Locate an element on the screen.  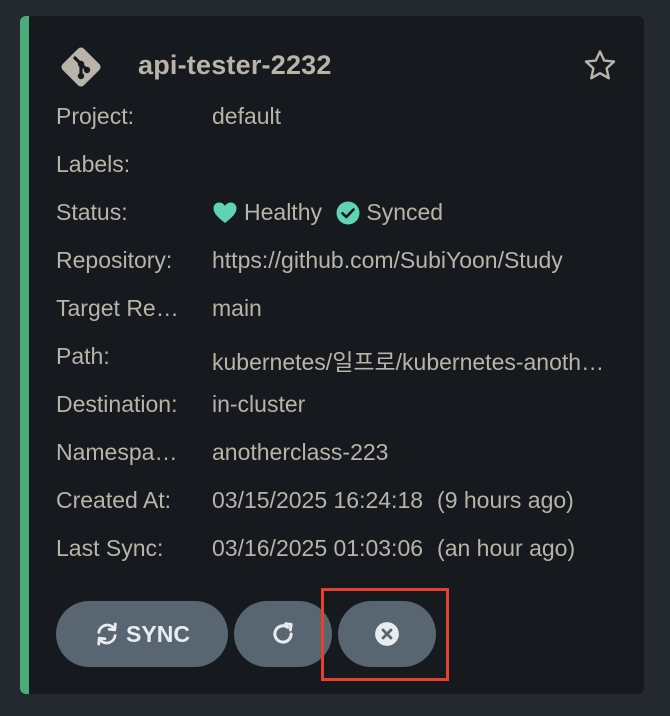
row-destination: Destination: in-cluster is located at coordinates (338, 406).